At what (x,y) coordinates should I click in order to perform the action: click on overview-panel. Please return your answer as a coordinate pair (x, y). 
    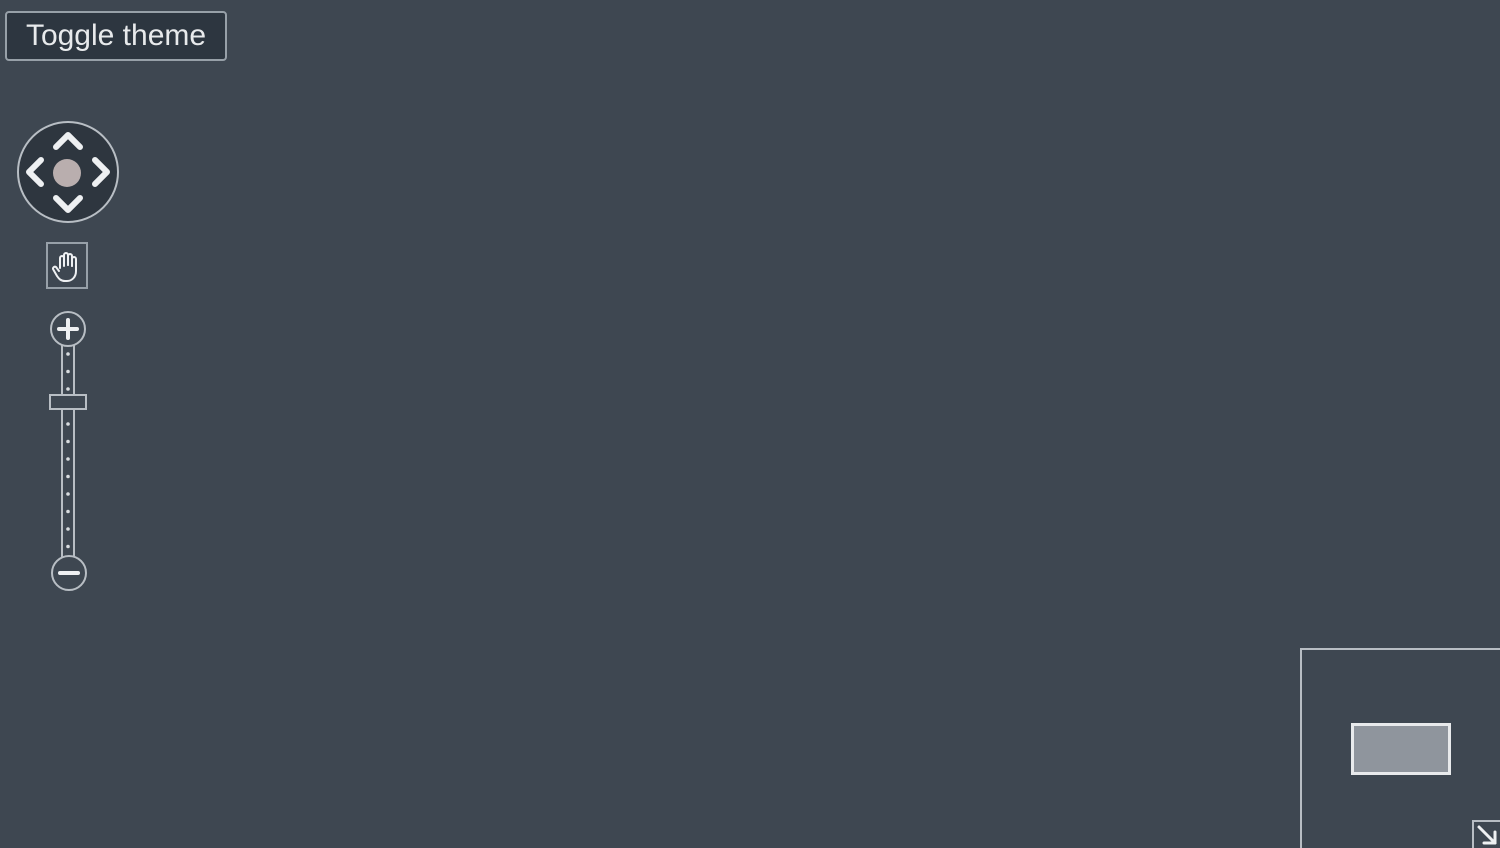
    Looking at the image, I should click on (1400, 748).